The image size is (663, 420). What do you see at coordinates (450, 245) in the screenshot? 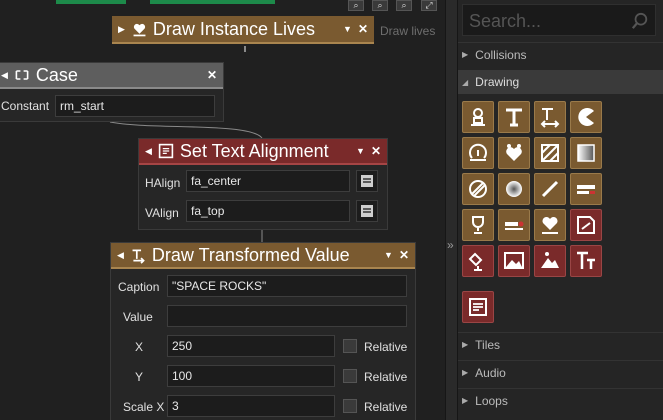
I see `double-chevron-icon: »` at bounding box center [450, 245].